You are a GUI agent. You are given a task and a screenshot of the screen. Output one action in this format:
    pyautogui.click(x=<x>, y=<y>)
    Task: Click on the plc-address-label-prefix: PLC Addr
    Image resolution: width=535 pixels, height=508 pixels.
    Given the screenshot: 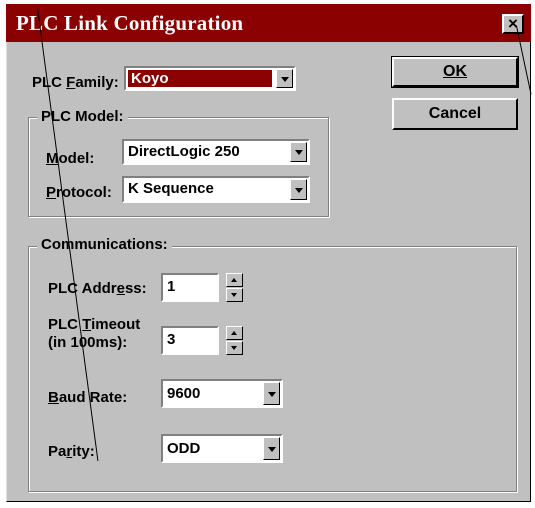 What is the action you would take?
    pyautogui.click(x=82, y=288)
    